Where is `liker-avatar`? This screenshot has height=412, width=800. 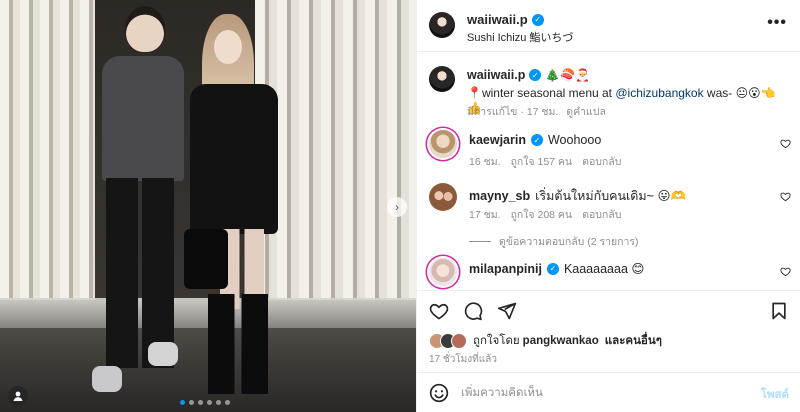
liker-avatar is located at coordinates (459, 341).